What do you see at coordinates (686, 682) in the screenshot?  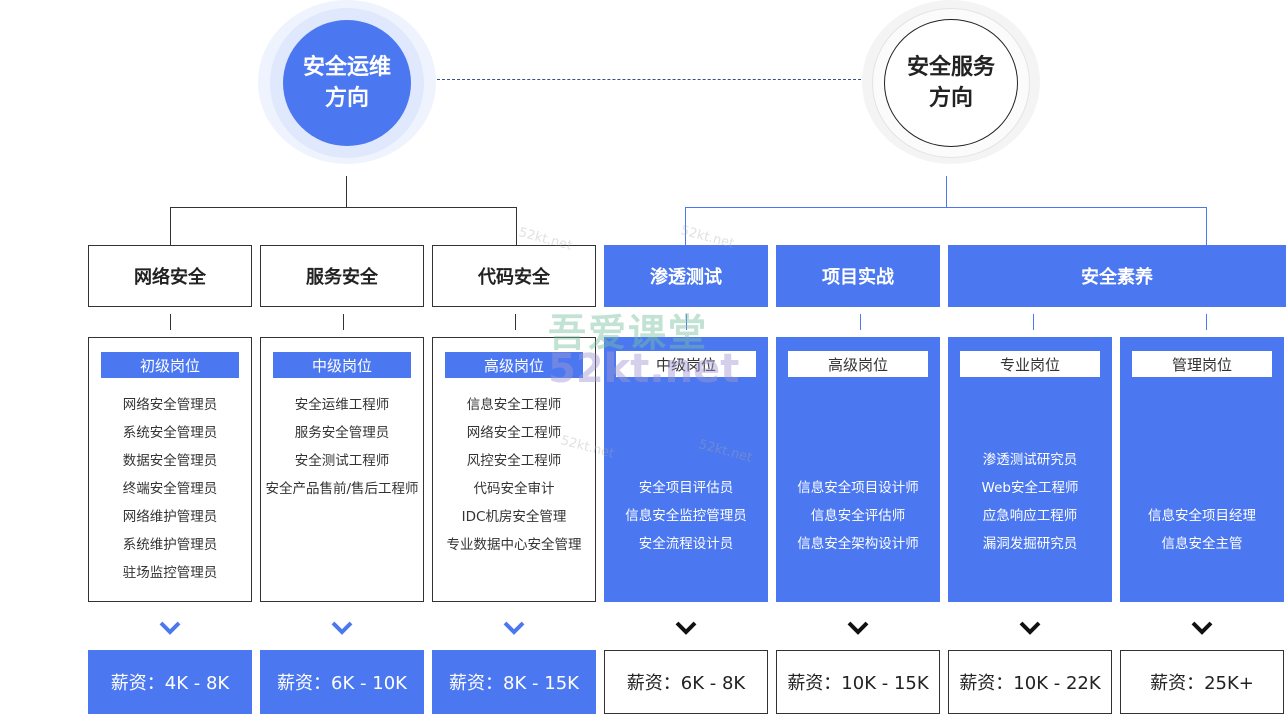 I see `salary-penetration: 薪资：6K - 8K` at bounding box center [686, 682].